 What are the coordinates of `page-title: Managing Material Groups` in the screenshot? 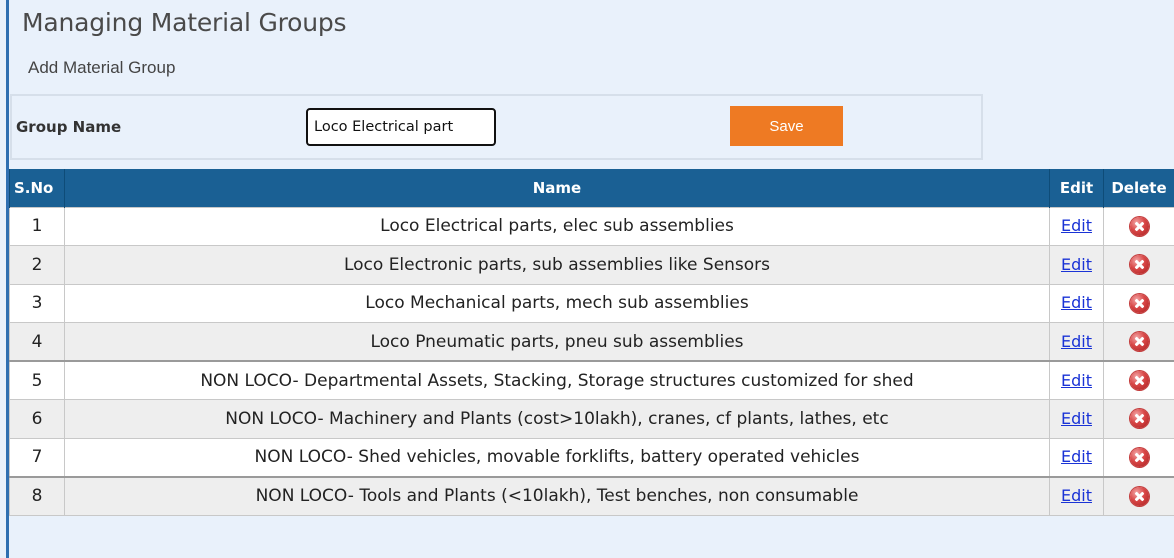 It's located at (184, 22).